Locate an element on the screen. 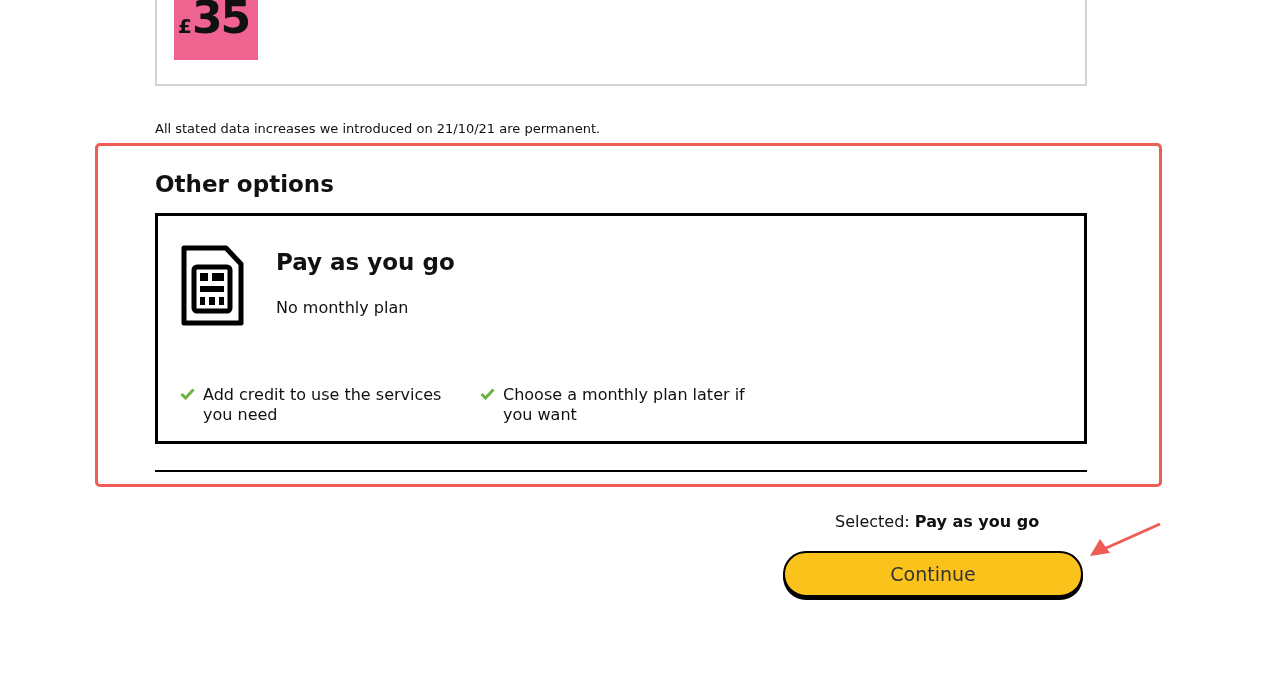  price-tag: £35 is located at coordinates (216, 30).